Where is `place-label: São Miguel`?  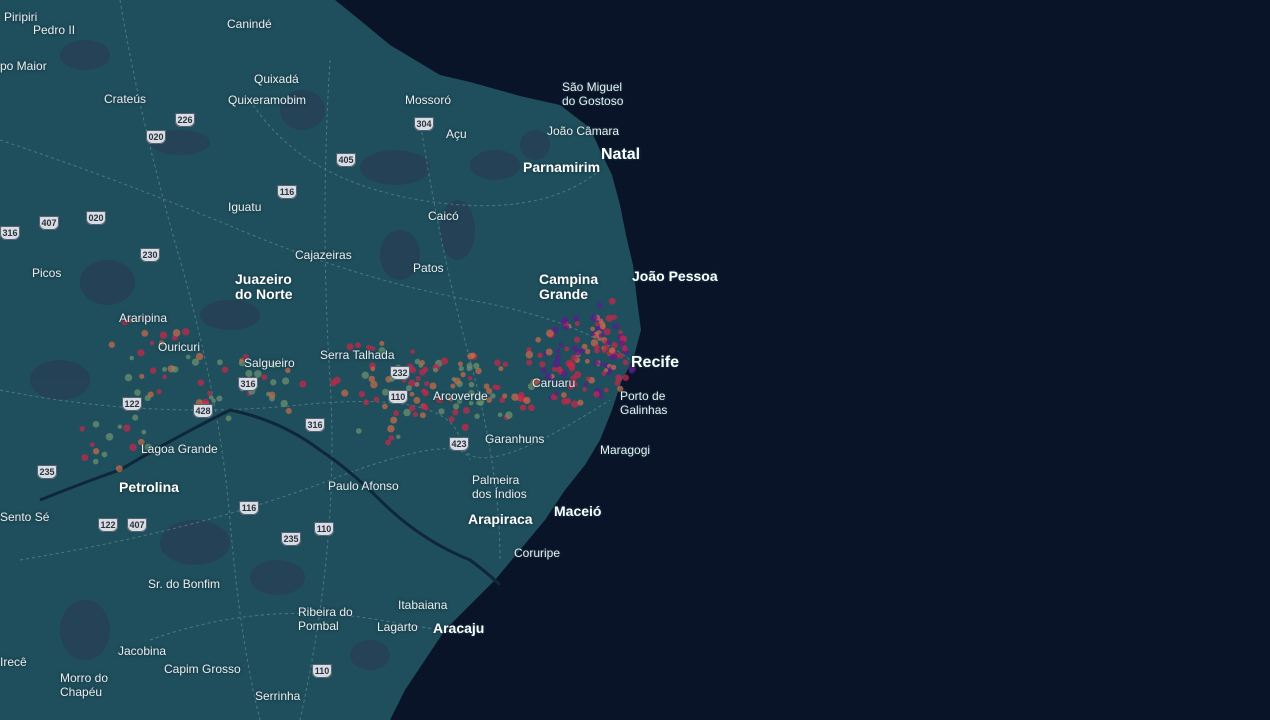
place-label: São Miguel is located at coordinates (592, 87).